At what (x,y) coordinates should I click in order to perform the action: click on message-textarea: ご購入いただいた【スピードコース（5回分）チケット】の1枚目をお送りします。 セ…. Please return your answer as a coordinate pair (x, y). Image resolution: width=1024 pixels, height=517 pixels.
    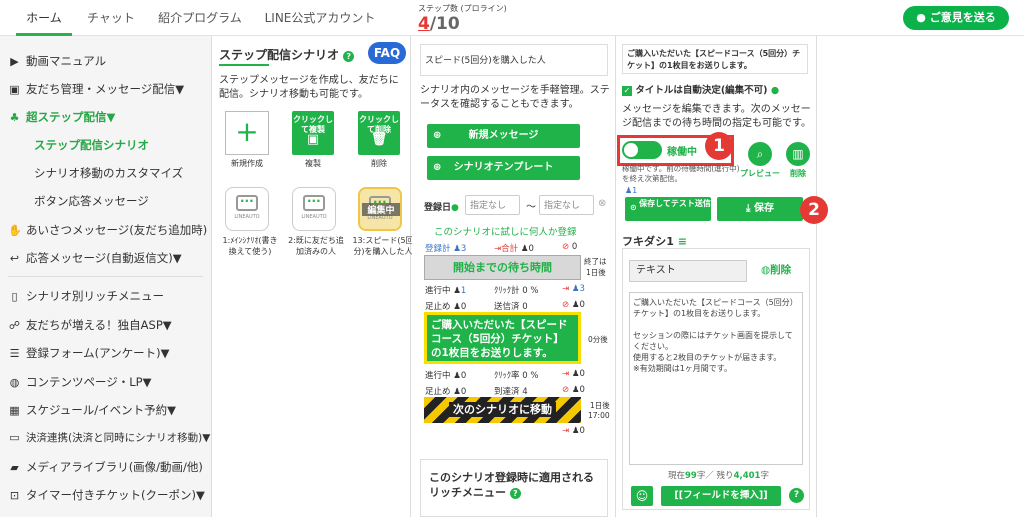
    Looking at the image, I should click on (716, 378).